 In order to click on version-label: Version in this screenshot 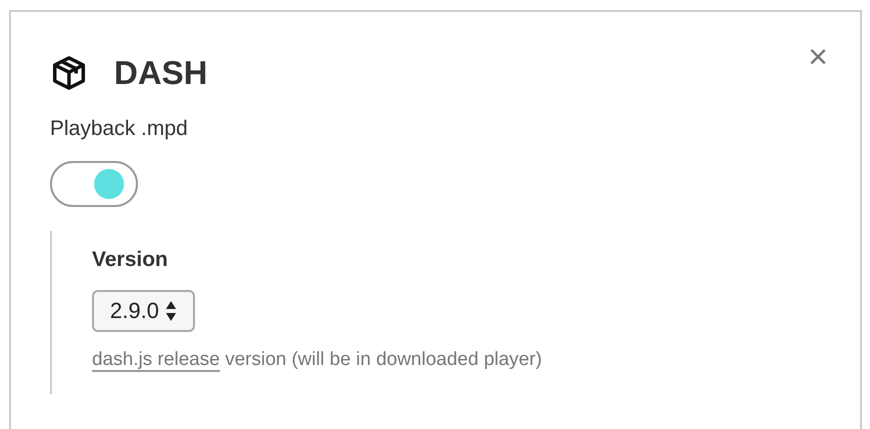, I will do `click(130, 259)`.